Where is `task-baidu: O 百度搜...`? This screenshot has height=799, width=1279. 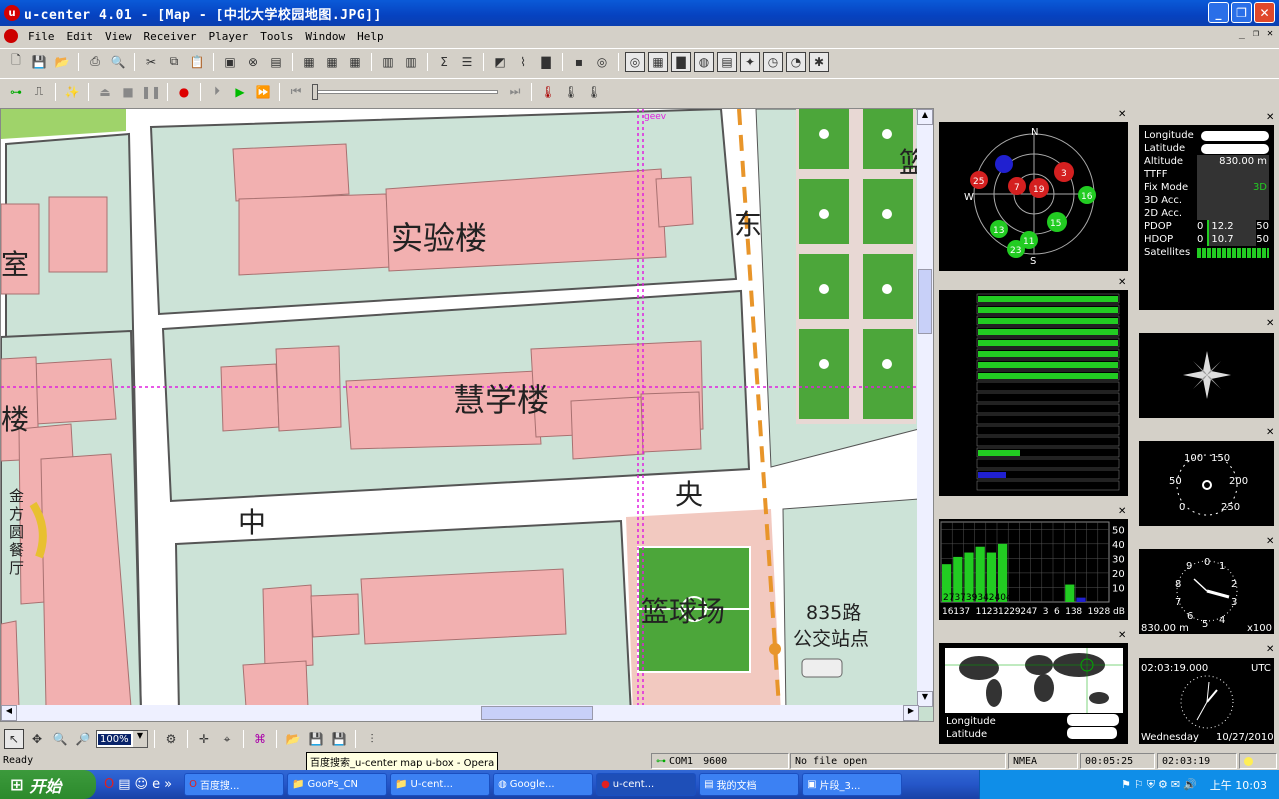 task-baidu: O 百度搜... is located at coordinates (234, 784).